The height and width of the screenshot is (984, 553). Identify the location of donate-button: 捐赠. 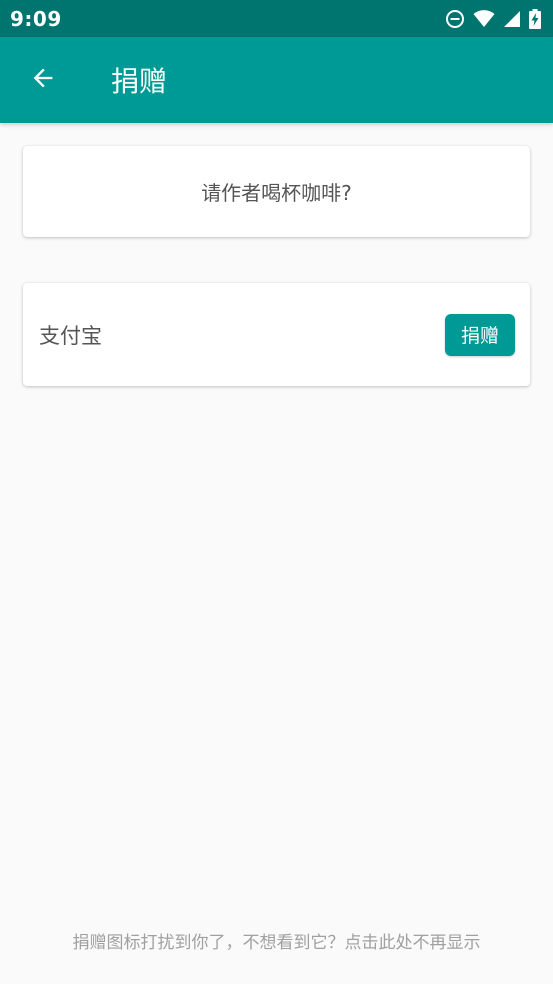
(479, 334).